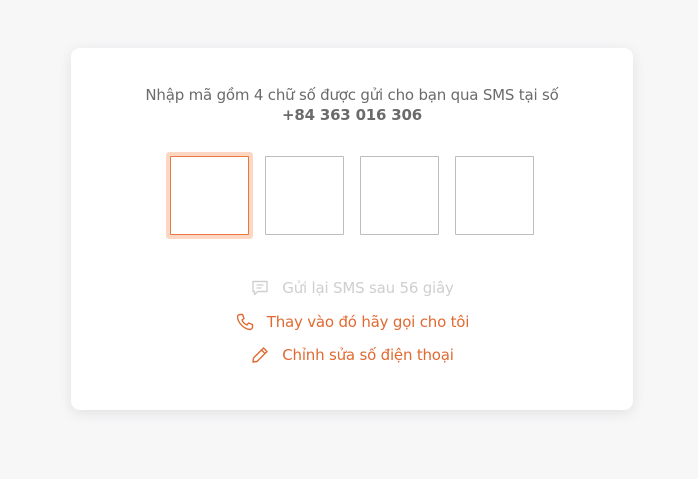 The image size is (698, 479). I want to click on phone-number: +84 363 016 306, so click(352, 115).